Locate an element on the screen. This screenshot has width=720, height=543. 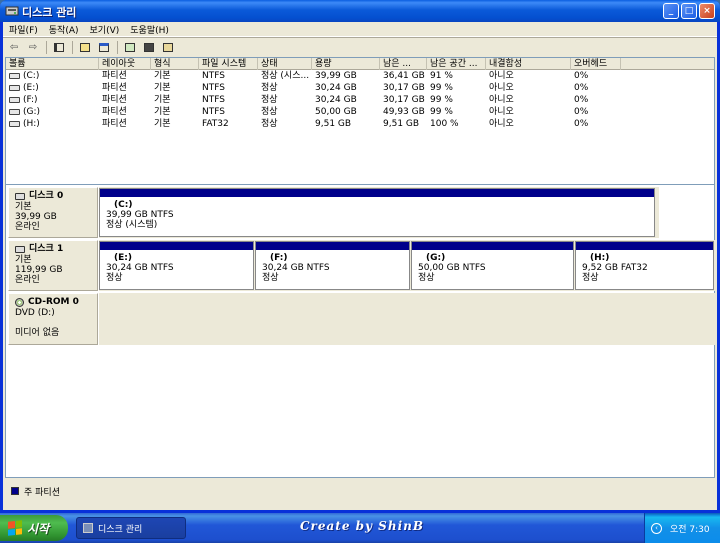
menu-action: 동작(A) is located at coordinates (64, 29).